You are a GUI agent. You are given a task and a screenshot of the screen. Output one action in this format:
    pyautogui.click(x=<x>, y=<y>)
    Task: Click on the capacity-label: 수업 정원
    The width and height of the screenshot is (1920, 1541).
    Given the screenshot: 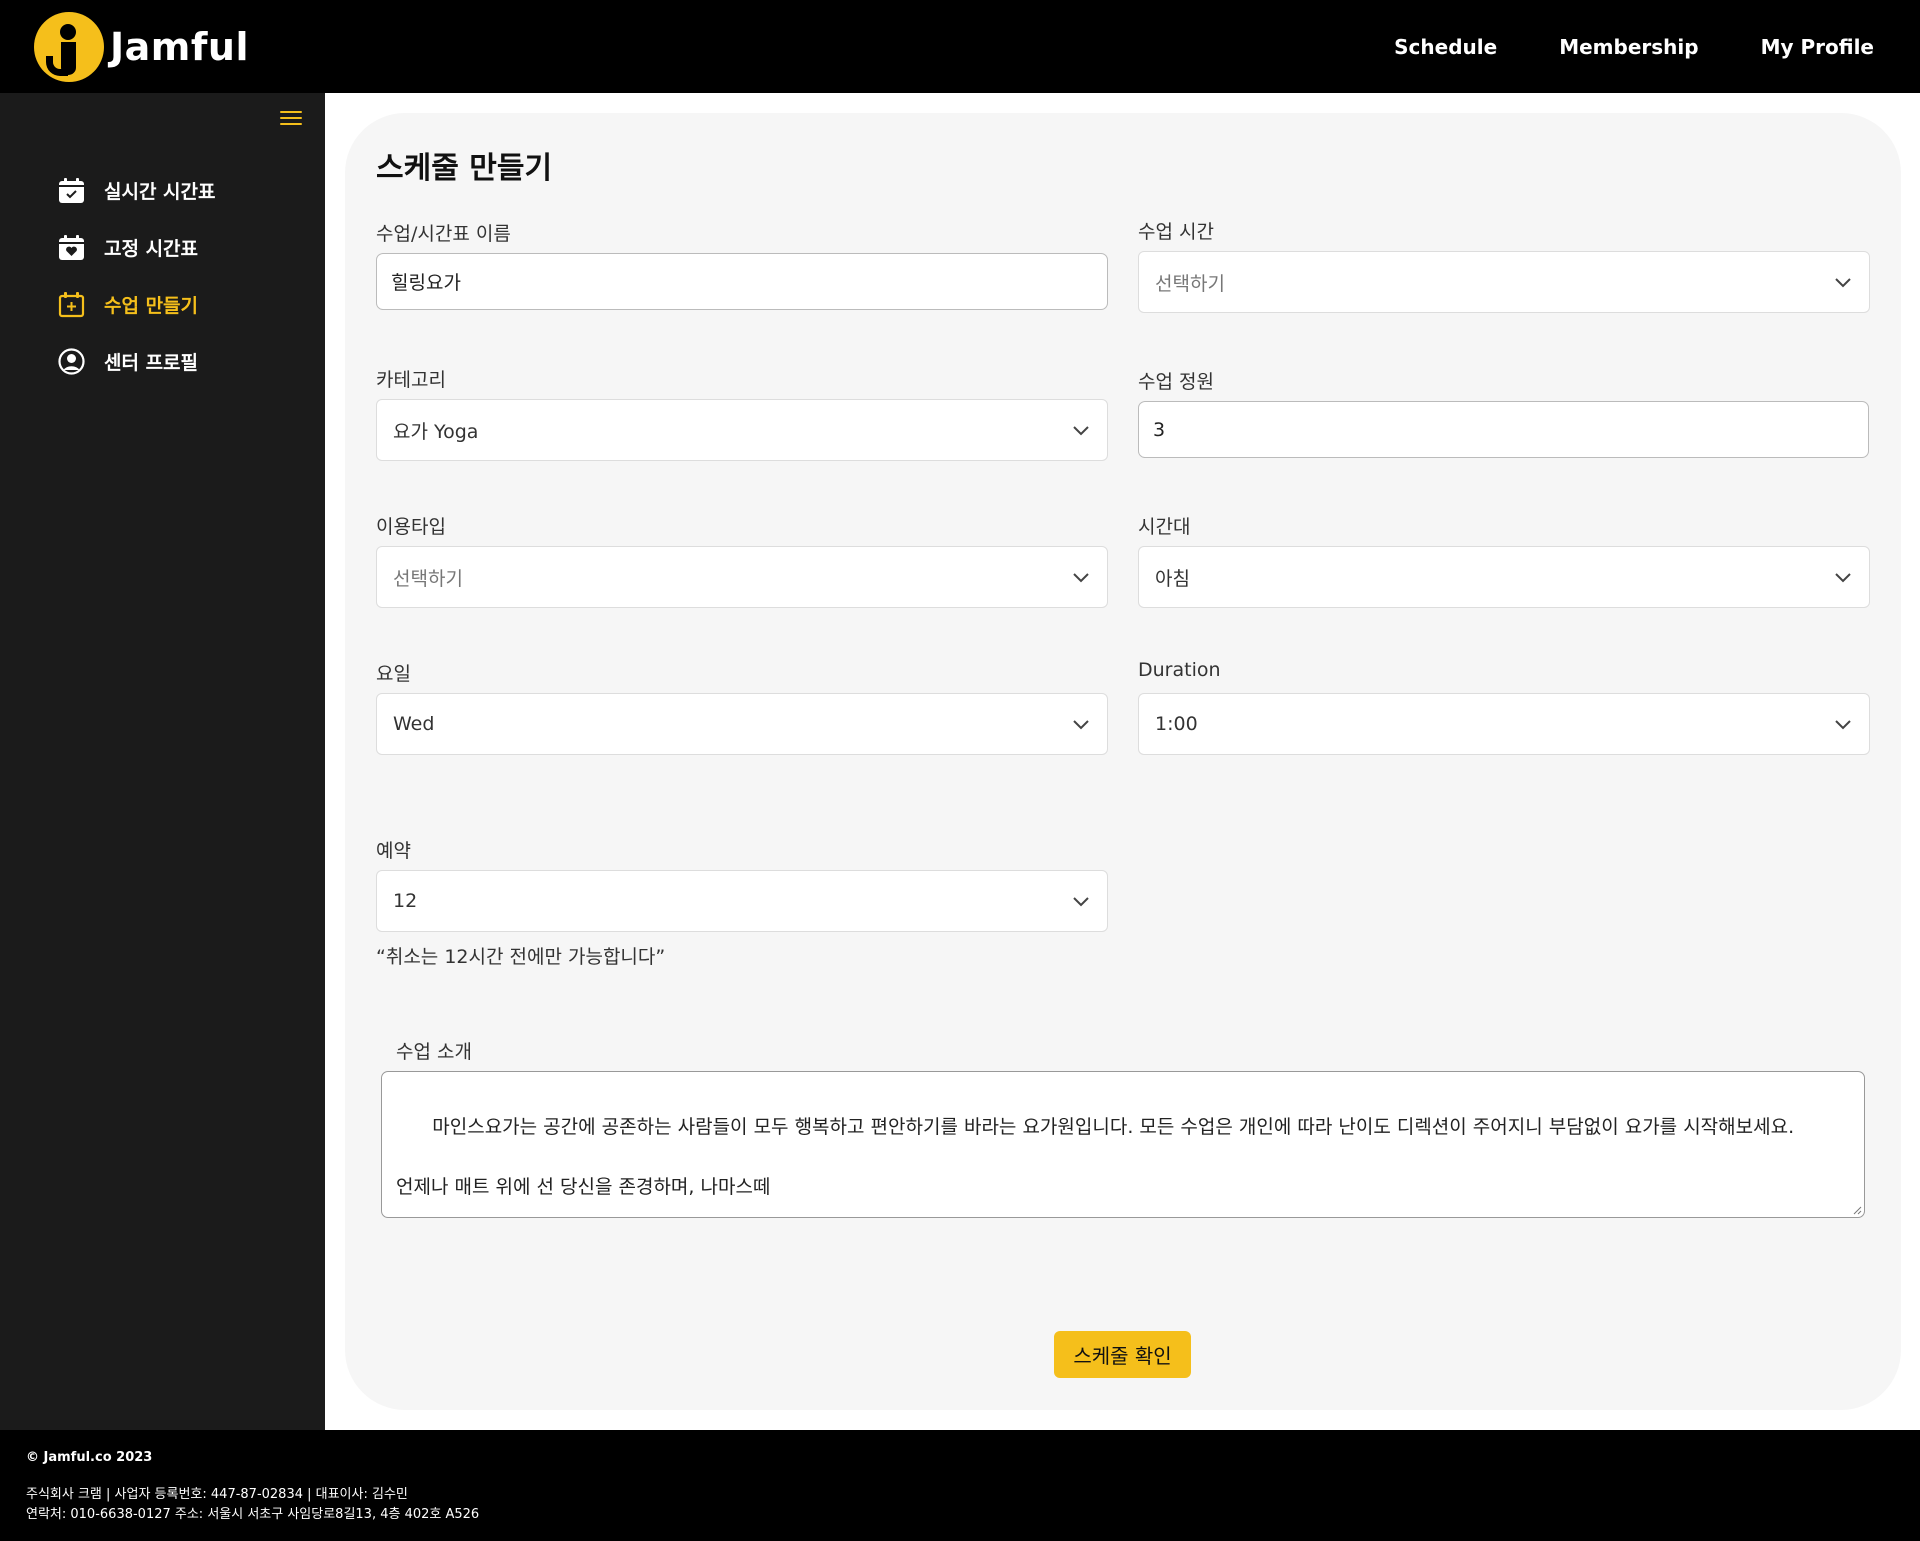 What is the action you would take?
    pyautogui.click(x=1176, y=382)
    